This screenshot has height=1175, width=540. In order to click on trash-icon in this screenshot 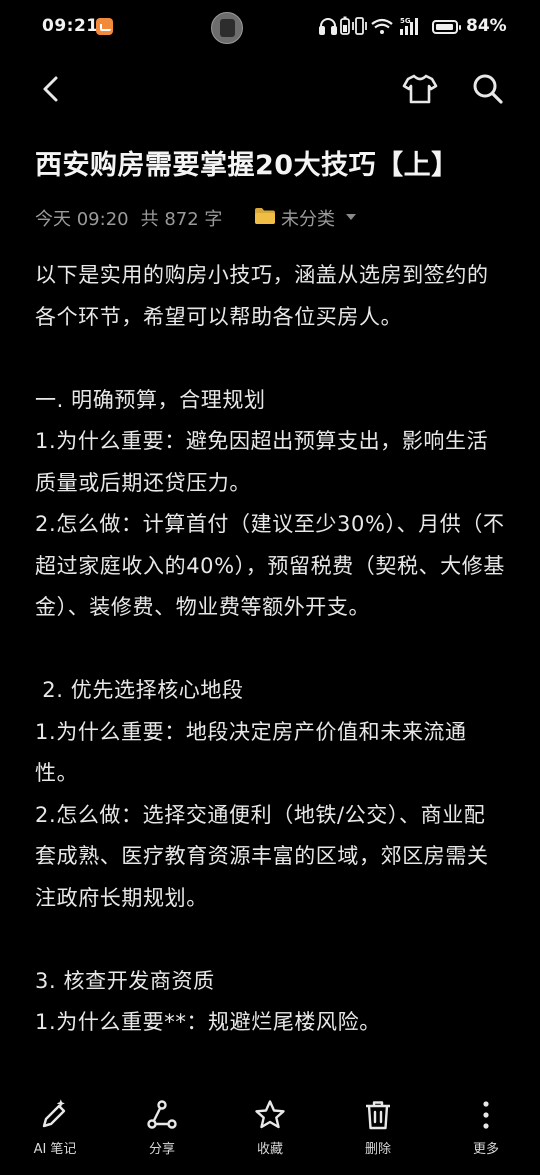, I will do `click(378, 1115)`.